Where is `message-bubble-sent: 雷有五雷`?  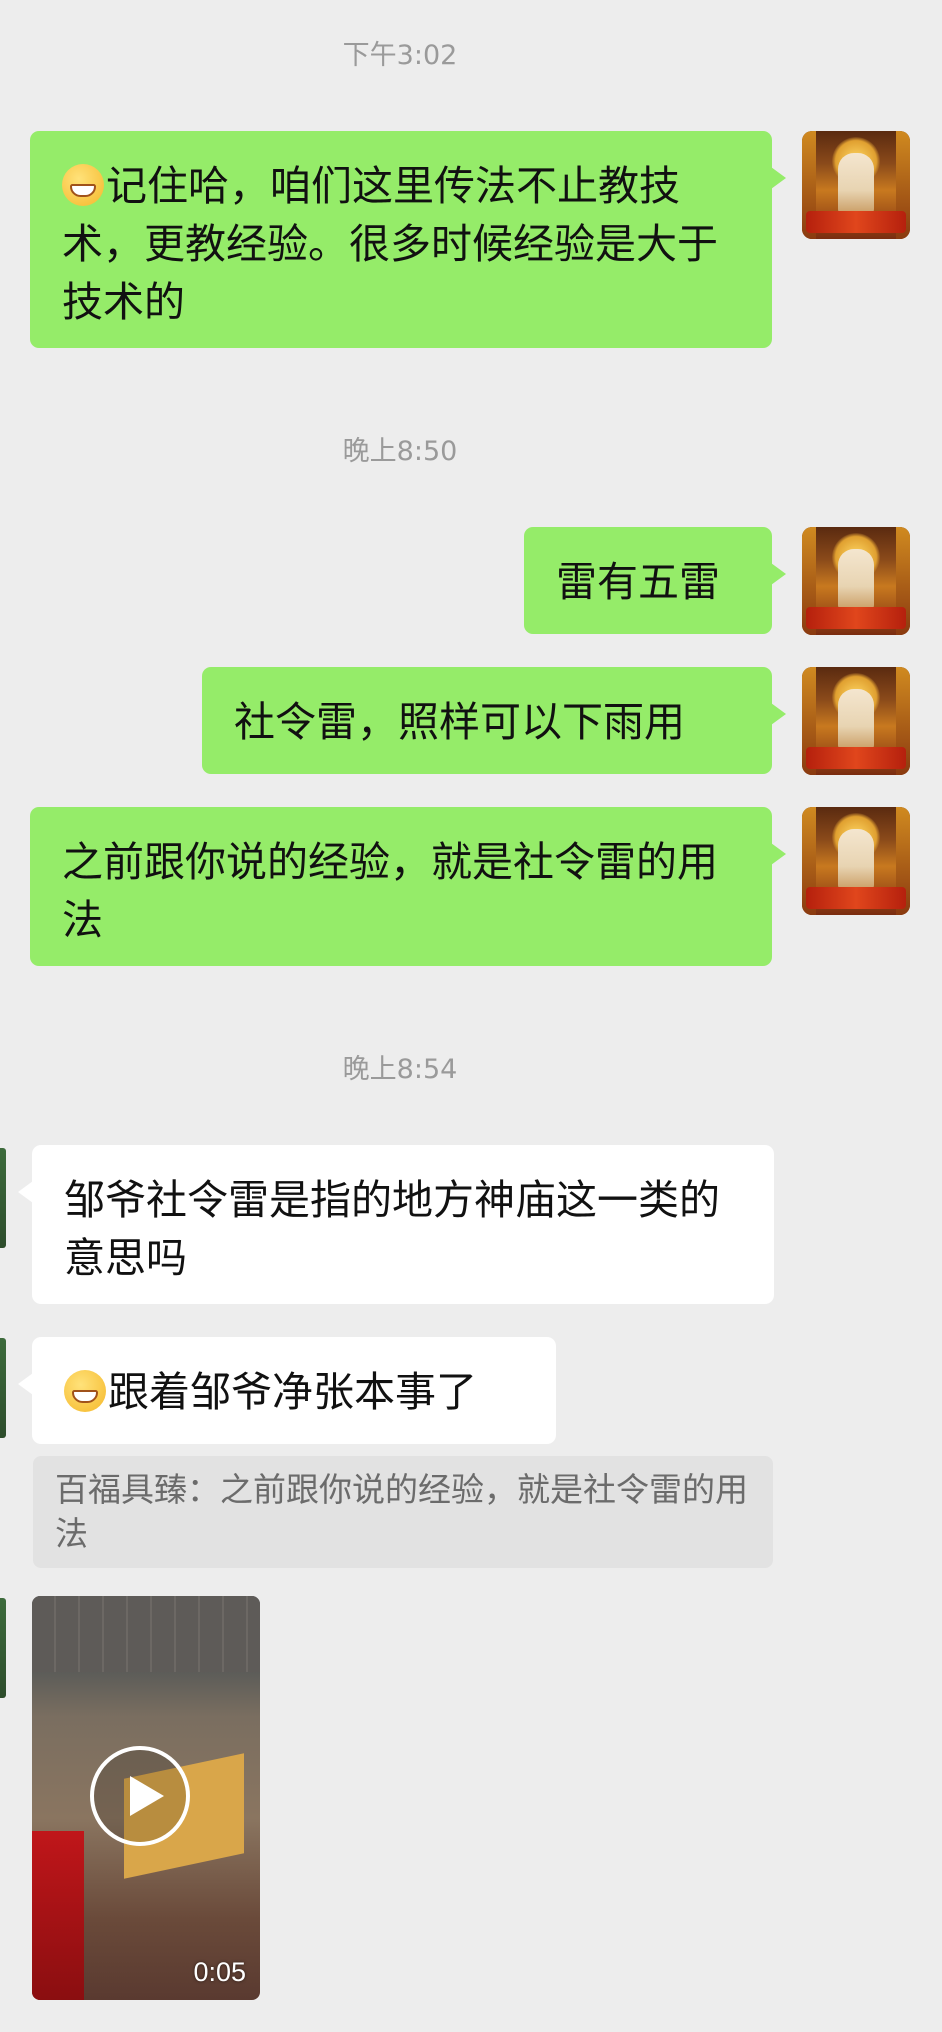 message-bubble-sent: 雷有五雷 is located at coordinates (655, 580).